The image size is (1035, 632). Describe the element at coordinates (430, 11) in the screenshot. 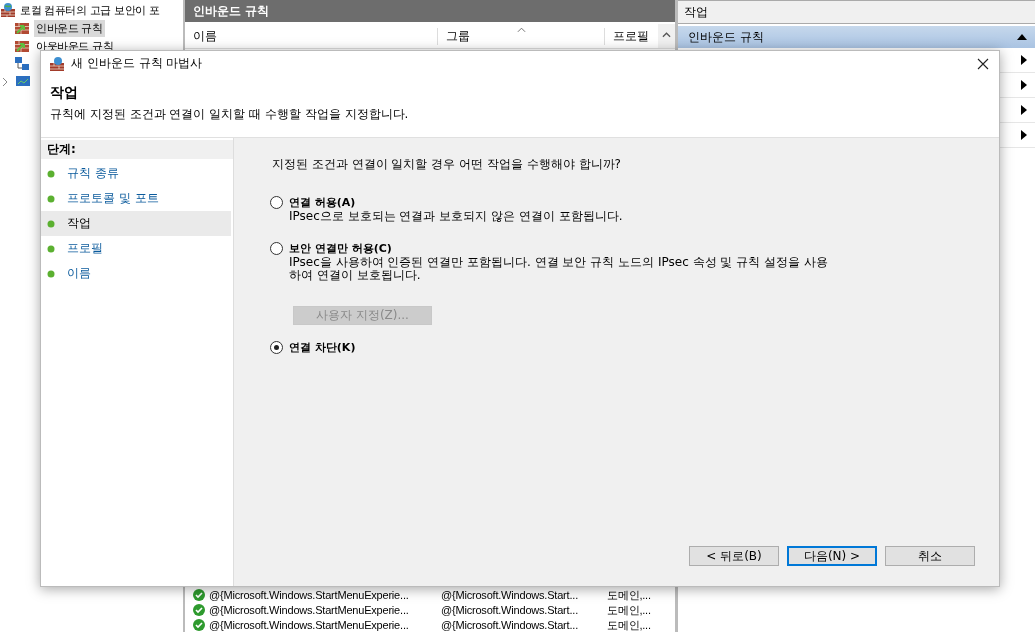

I see `panel-header: 인바운드 규칙` at that location.